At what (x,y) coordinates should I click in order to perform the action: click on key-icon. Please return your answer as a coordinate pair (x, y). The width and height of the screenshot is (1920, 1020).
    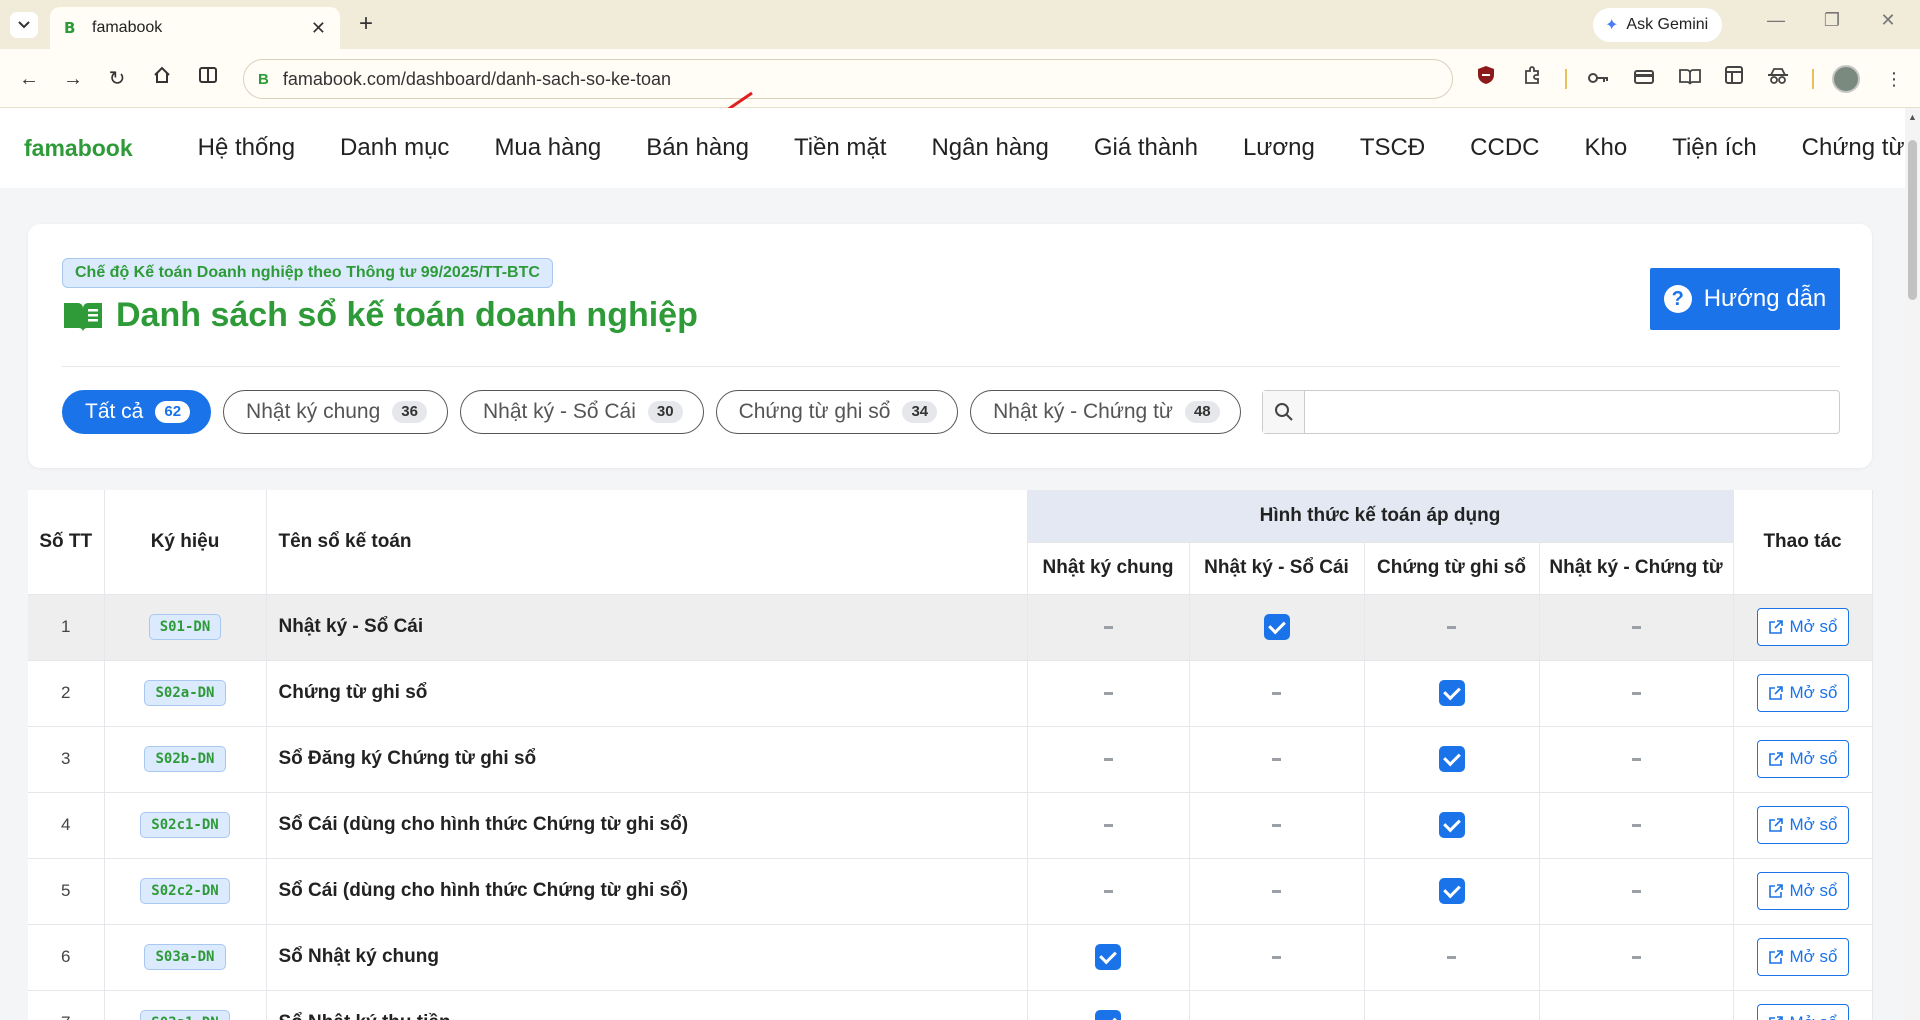
    Looking at the image, I should click on (1599, 79).